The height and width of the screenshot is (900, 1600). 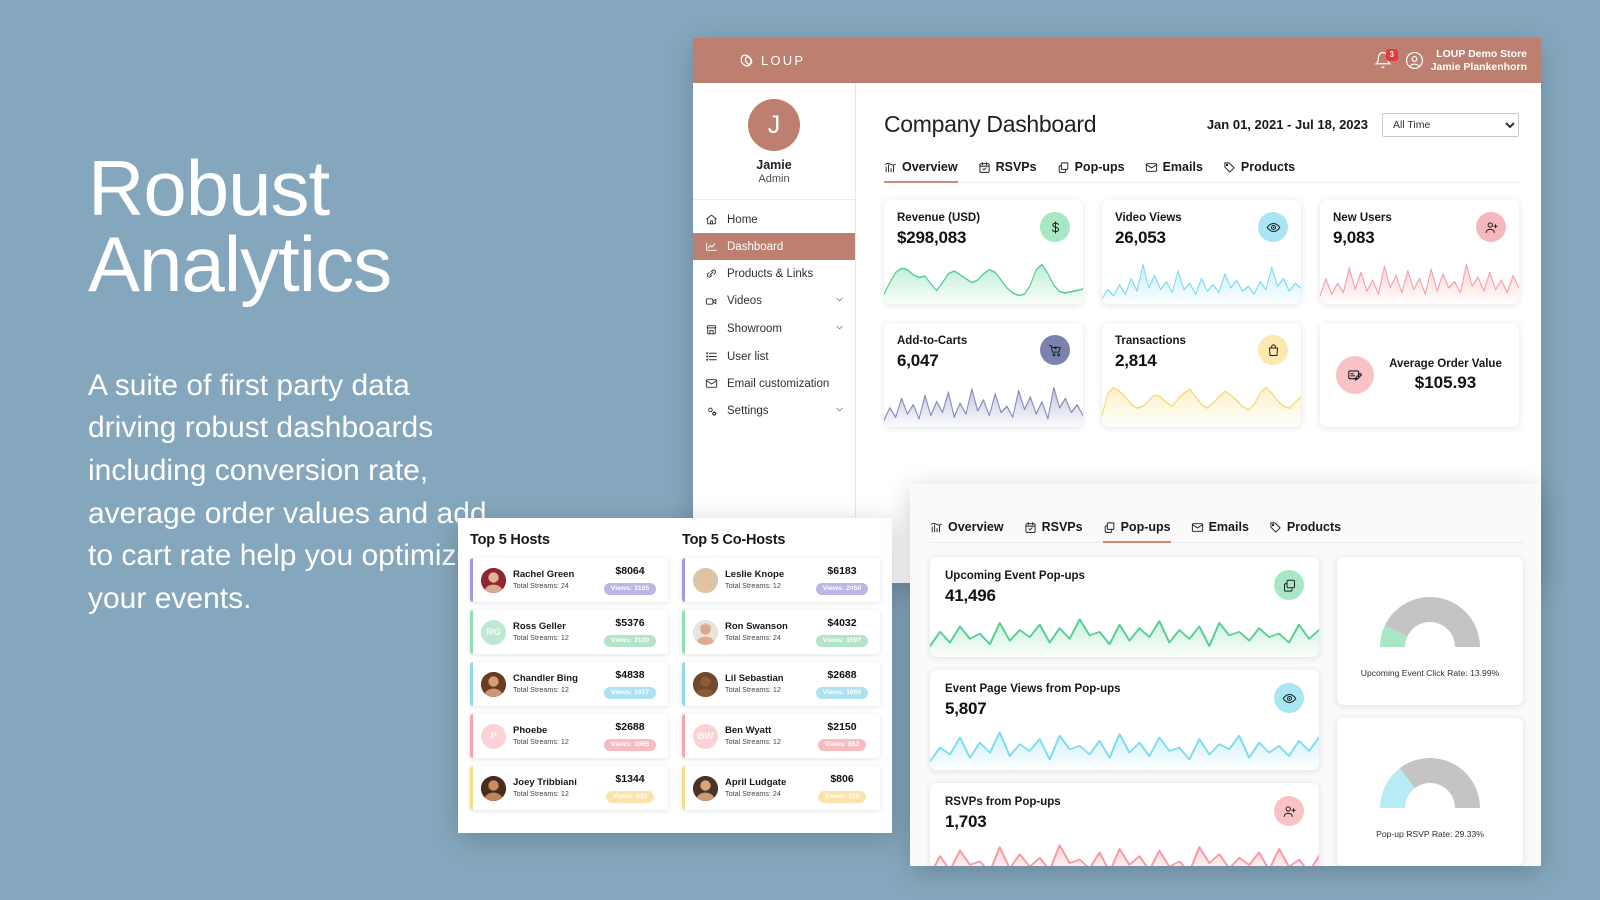 What do you see at coordinates (983, 252) in the screenshot?
I see `kpi-card-revenue-usd: Revenue (USD) $298,083` at bounding box center [983, 252].